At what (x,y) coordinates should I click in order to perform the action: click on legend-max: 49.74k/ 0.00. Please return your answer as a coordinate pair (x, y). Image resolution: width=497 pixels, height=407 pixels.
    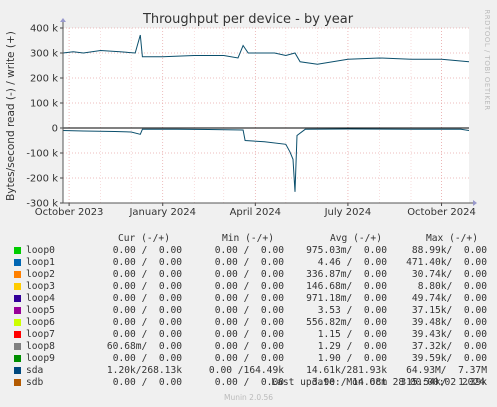
    Looking at the image, I should click on (449, 298).